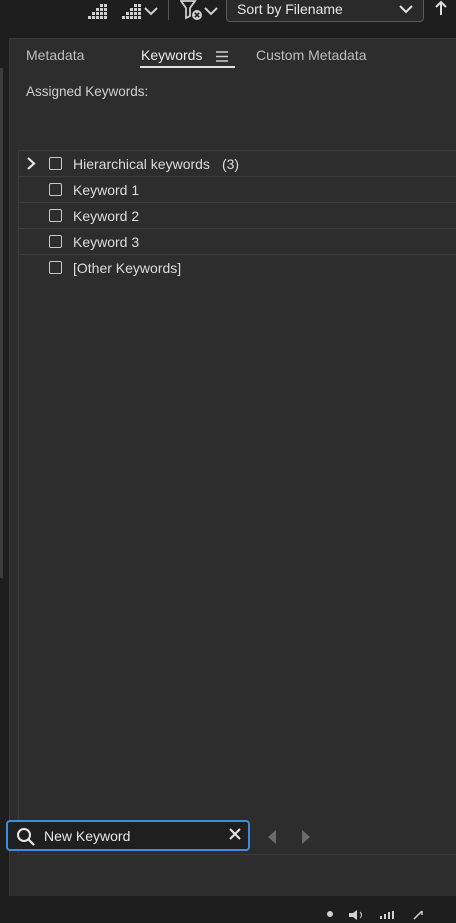  What do you see at coordinates (171, 55) in the screenshot?
I see `tab-keywords: Keywords` at bounding box center [171, 55].